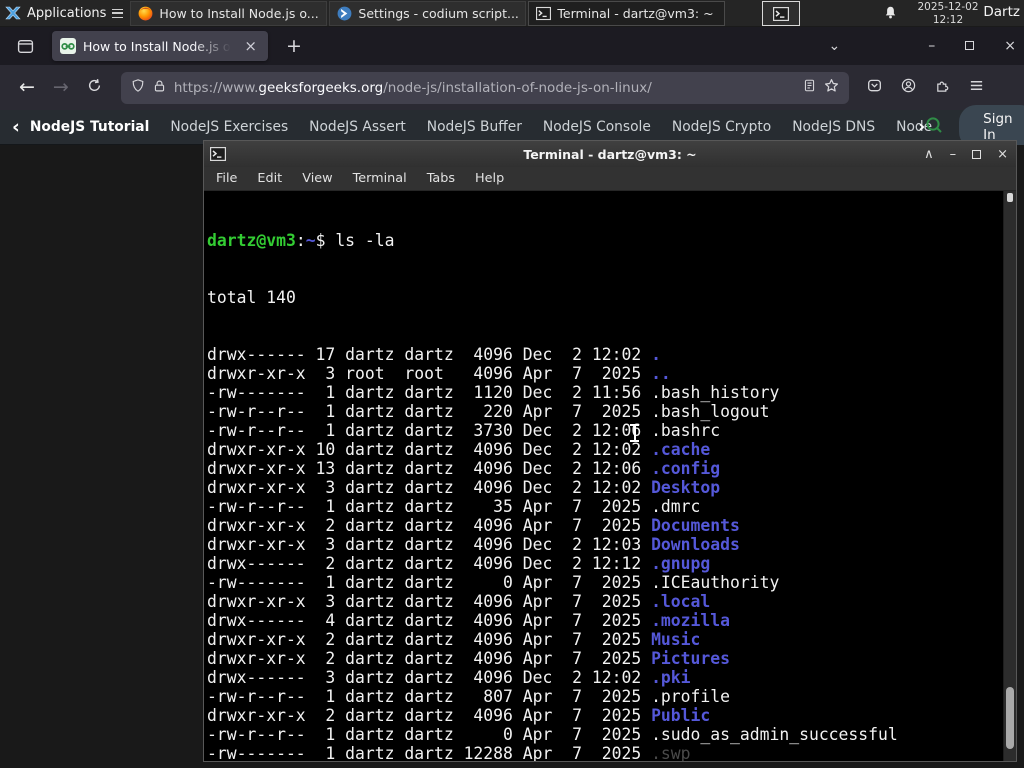  What do you see at coordinates (1010, 718) in the screenshot?
I see `scrollbar-thumb` at bounding box center [1010, 718].